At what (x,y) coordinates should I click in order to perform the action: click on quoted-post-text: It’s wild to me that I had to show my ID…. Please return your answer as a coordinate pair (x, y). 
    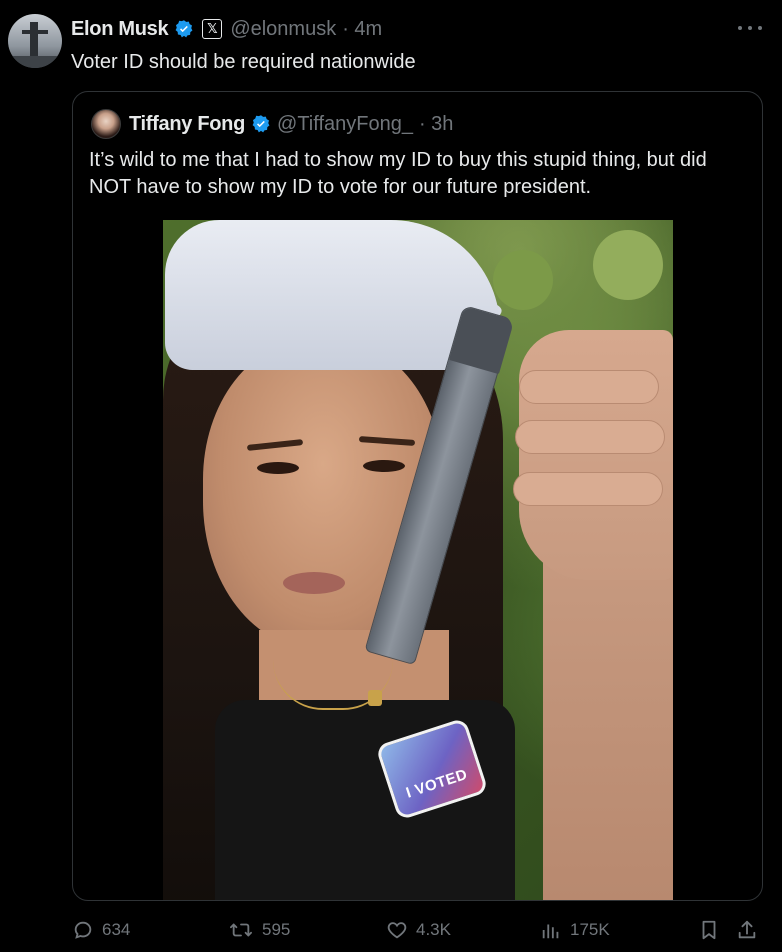
    Looking at the image, I should click on (398, 173).